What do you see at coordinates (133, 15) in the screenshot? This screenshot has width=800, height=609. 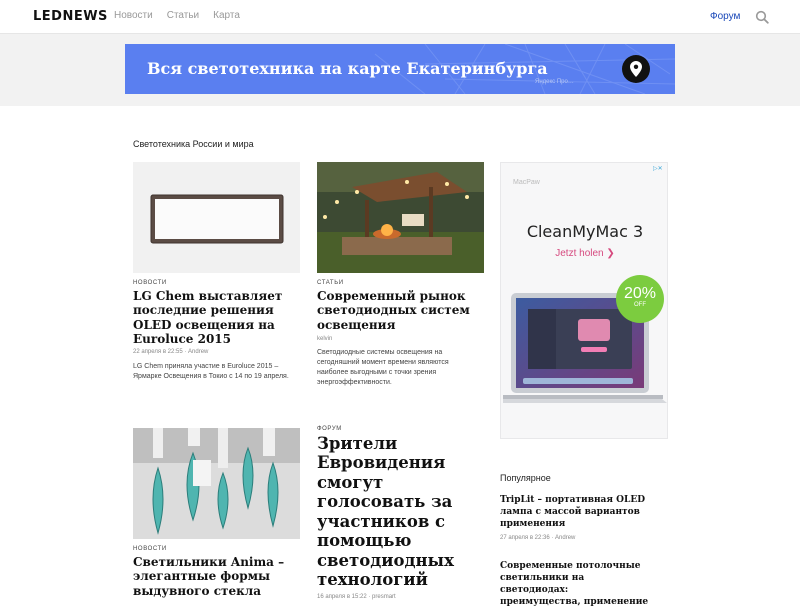 I see `nav-news: Новости` at bounding box center [133, 15].